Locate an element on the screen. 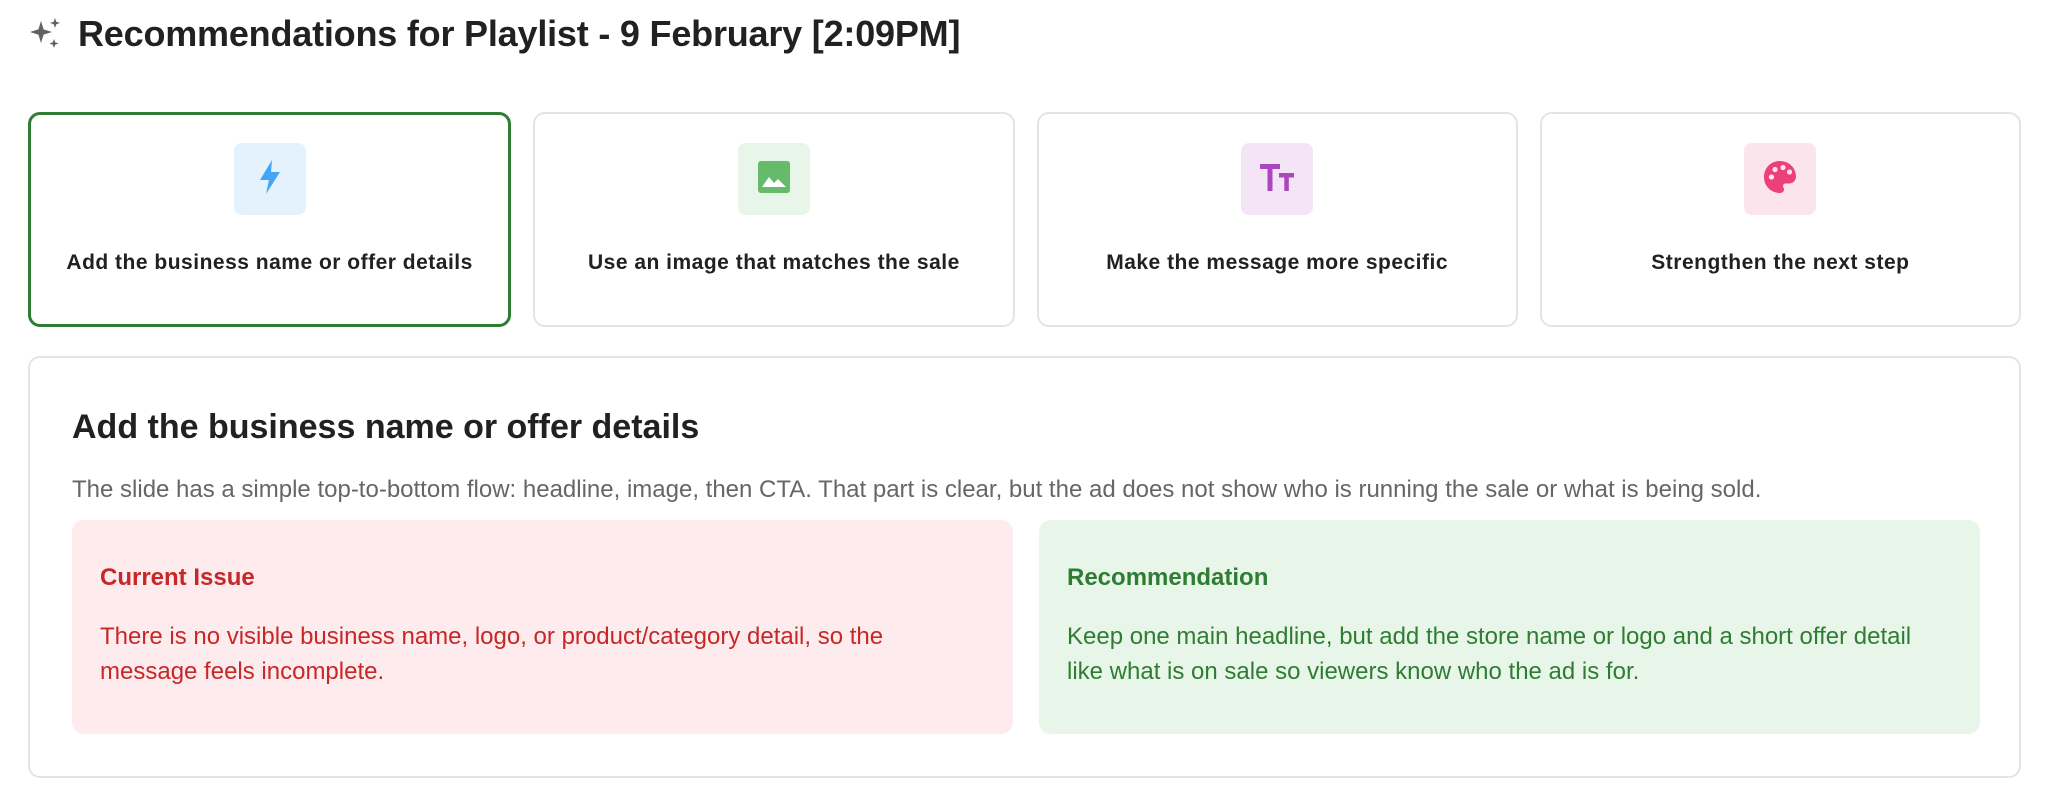 The image size is (2048, 806). lightning-bolt-icon is located at coordinates (270, 179).